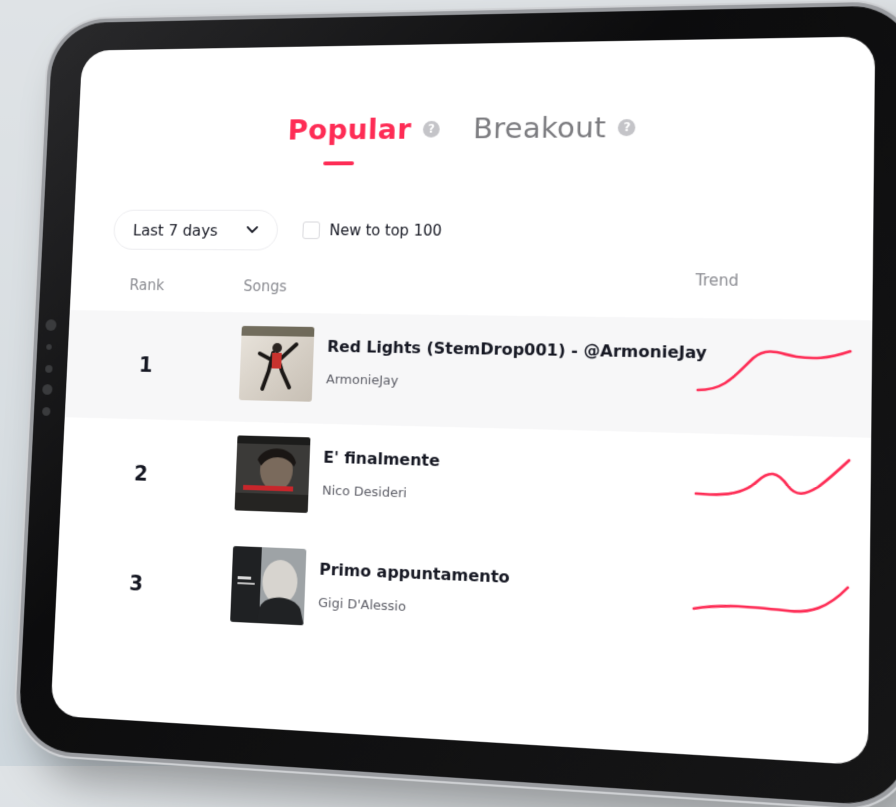 This screenshot has width=896, height=807. I want to click on chevron-down-icon, so click(252, 230).